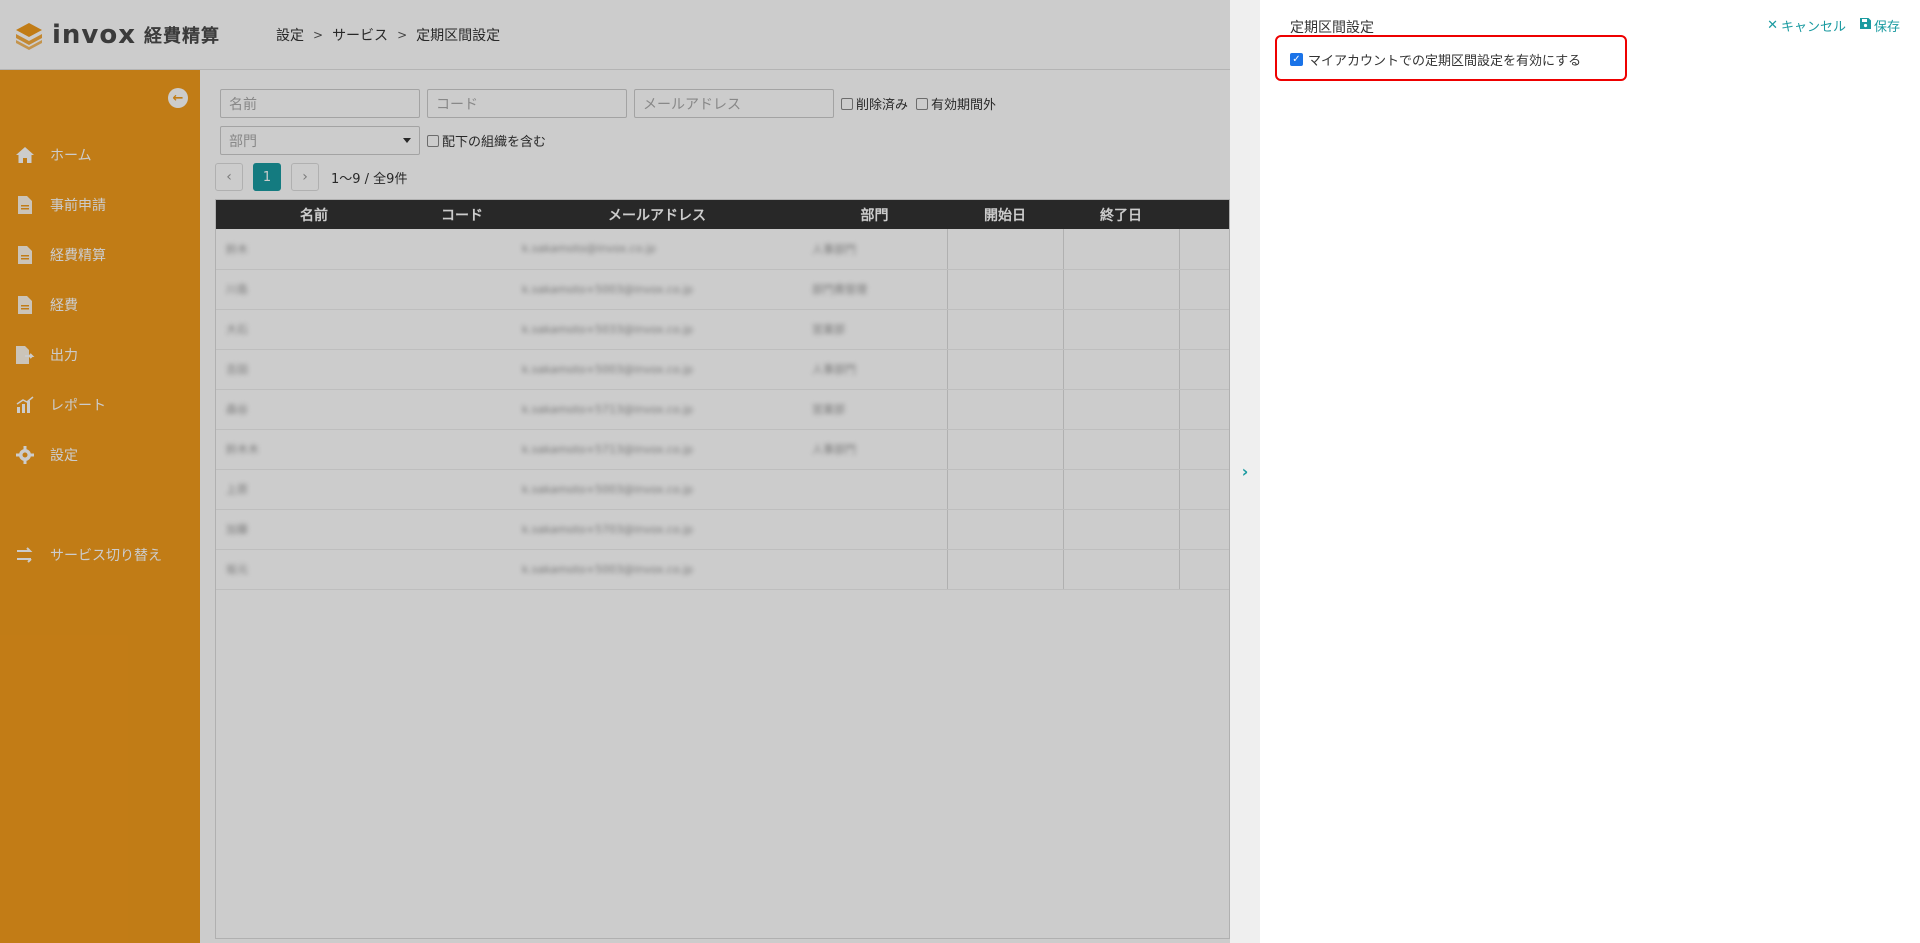 This screenshot has height=943, width=1920. I want to click on save-button: 保存, so click(1879, 25).